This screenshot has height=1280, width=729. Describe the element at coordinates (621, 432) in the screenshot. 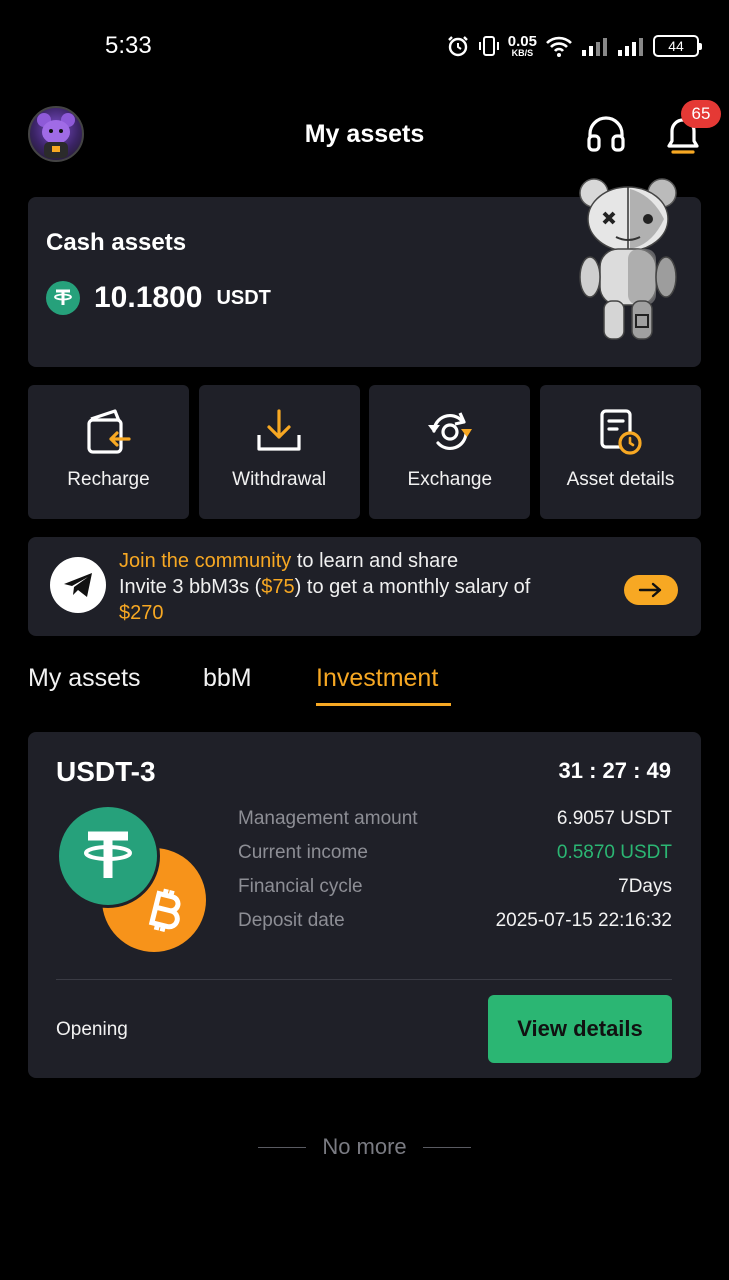

I see `document-clock-icon` at that location.